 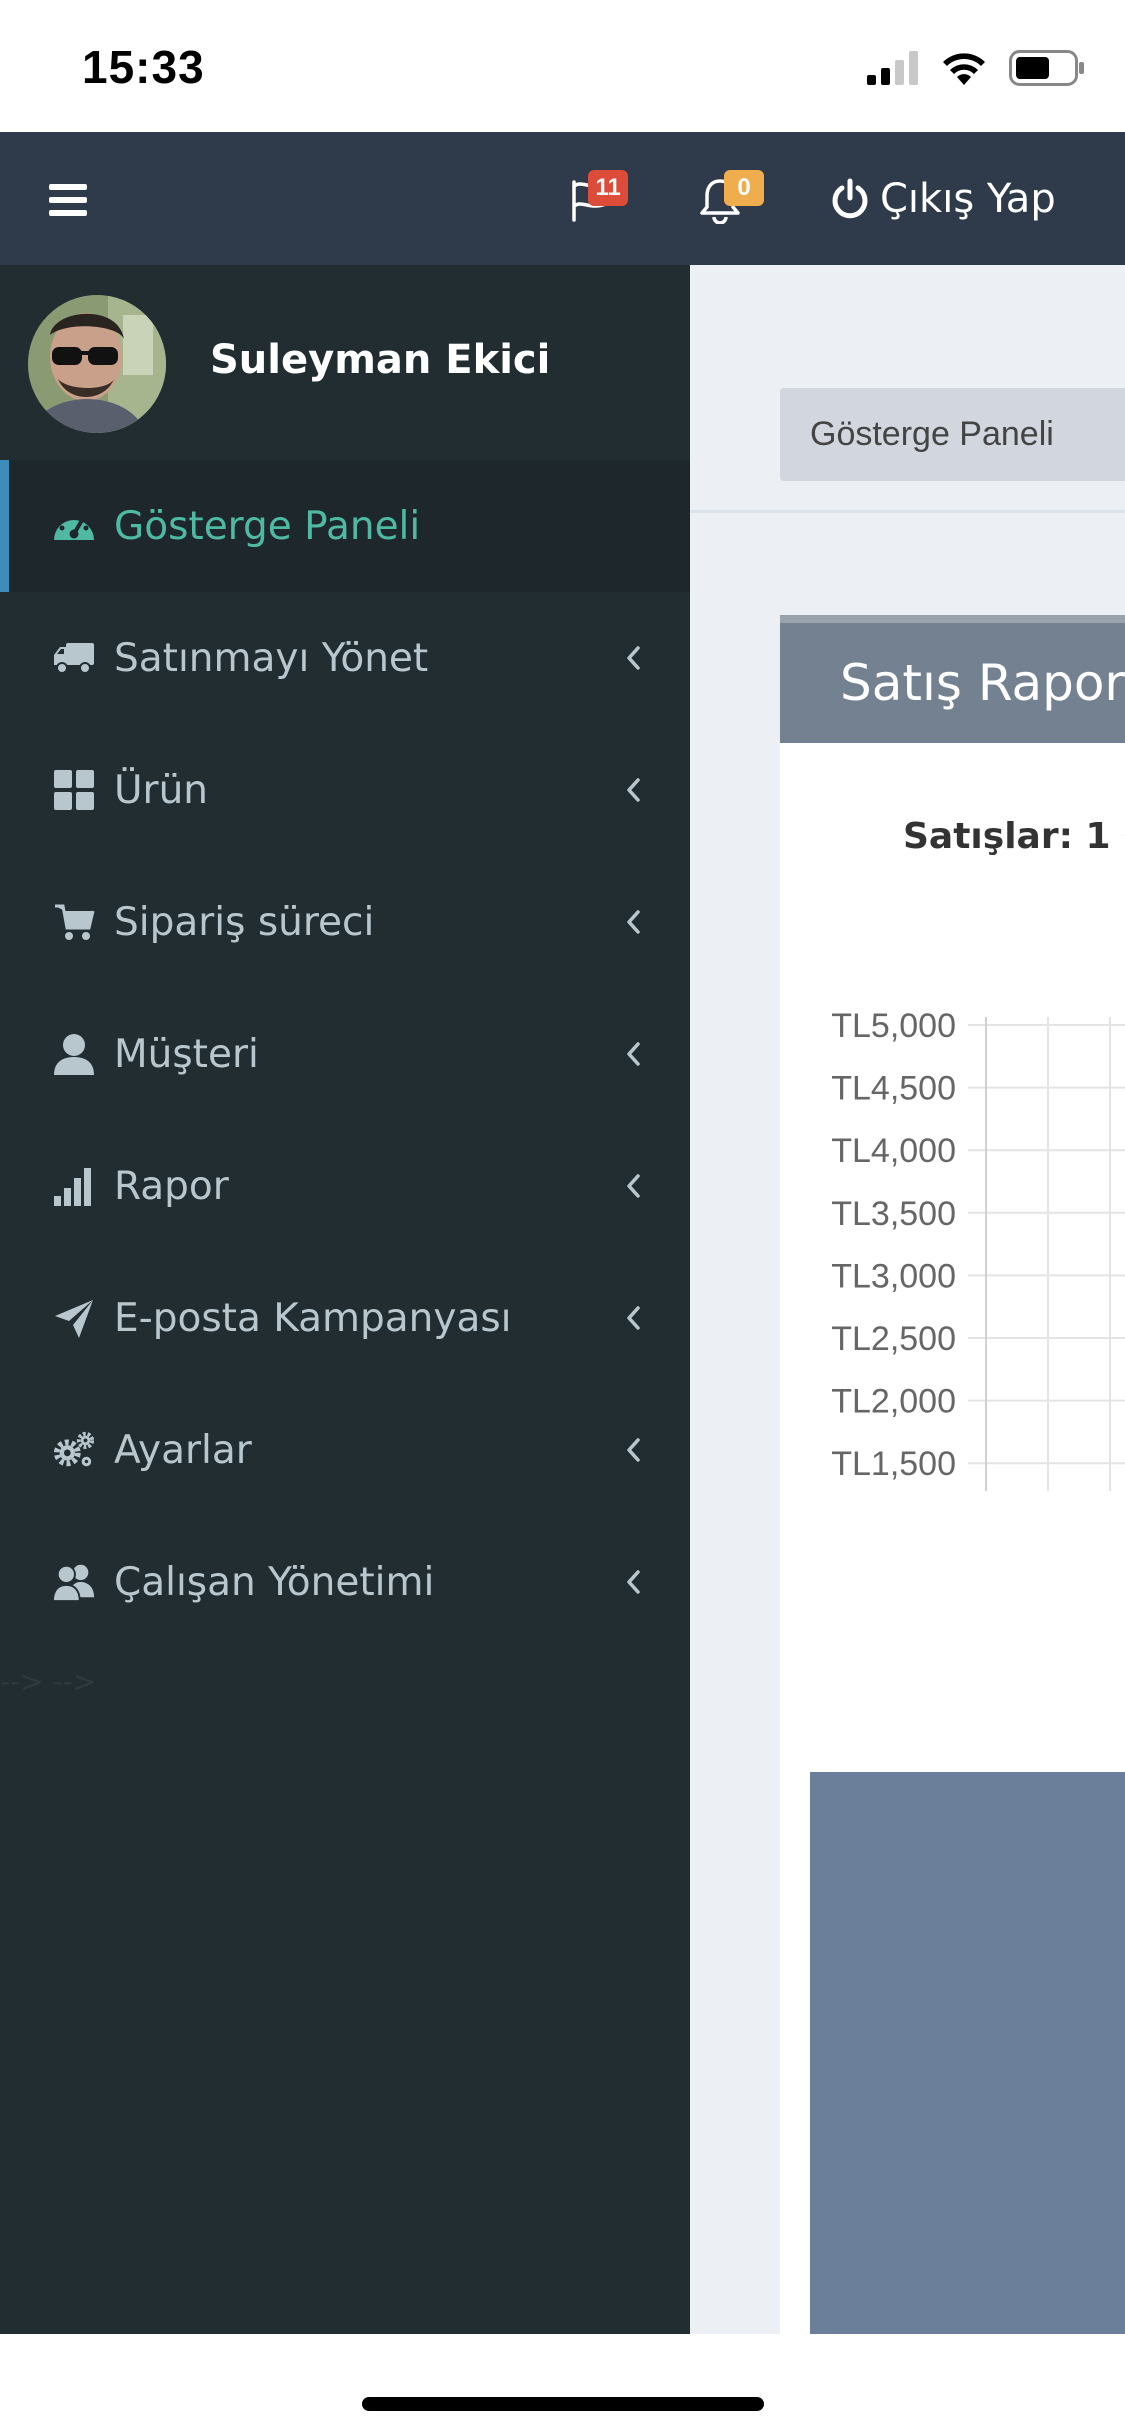 I want to click on sidebar-item-employee-management: Çalışan Yönetimi, so click(x=345, y=1582).